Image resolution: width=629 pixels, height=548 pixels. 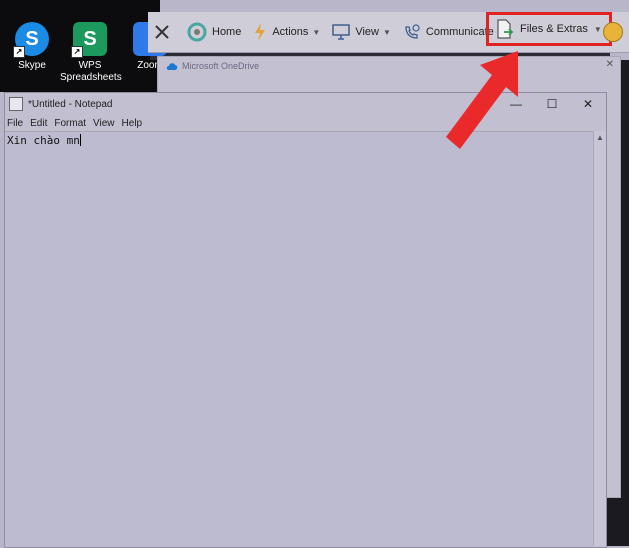 I want to click on onedrive-window-controls: ✕, so click(x=610, y=64).